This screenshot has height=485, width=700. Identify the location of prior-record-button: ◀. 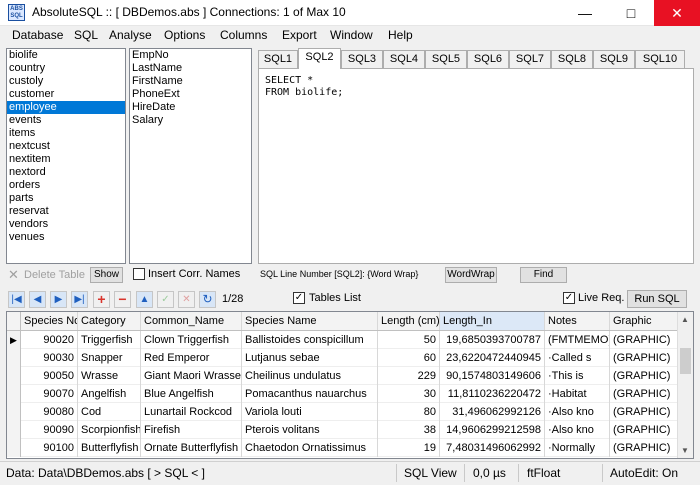
(37, 299).